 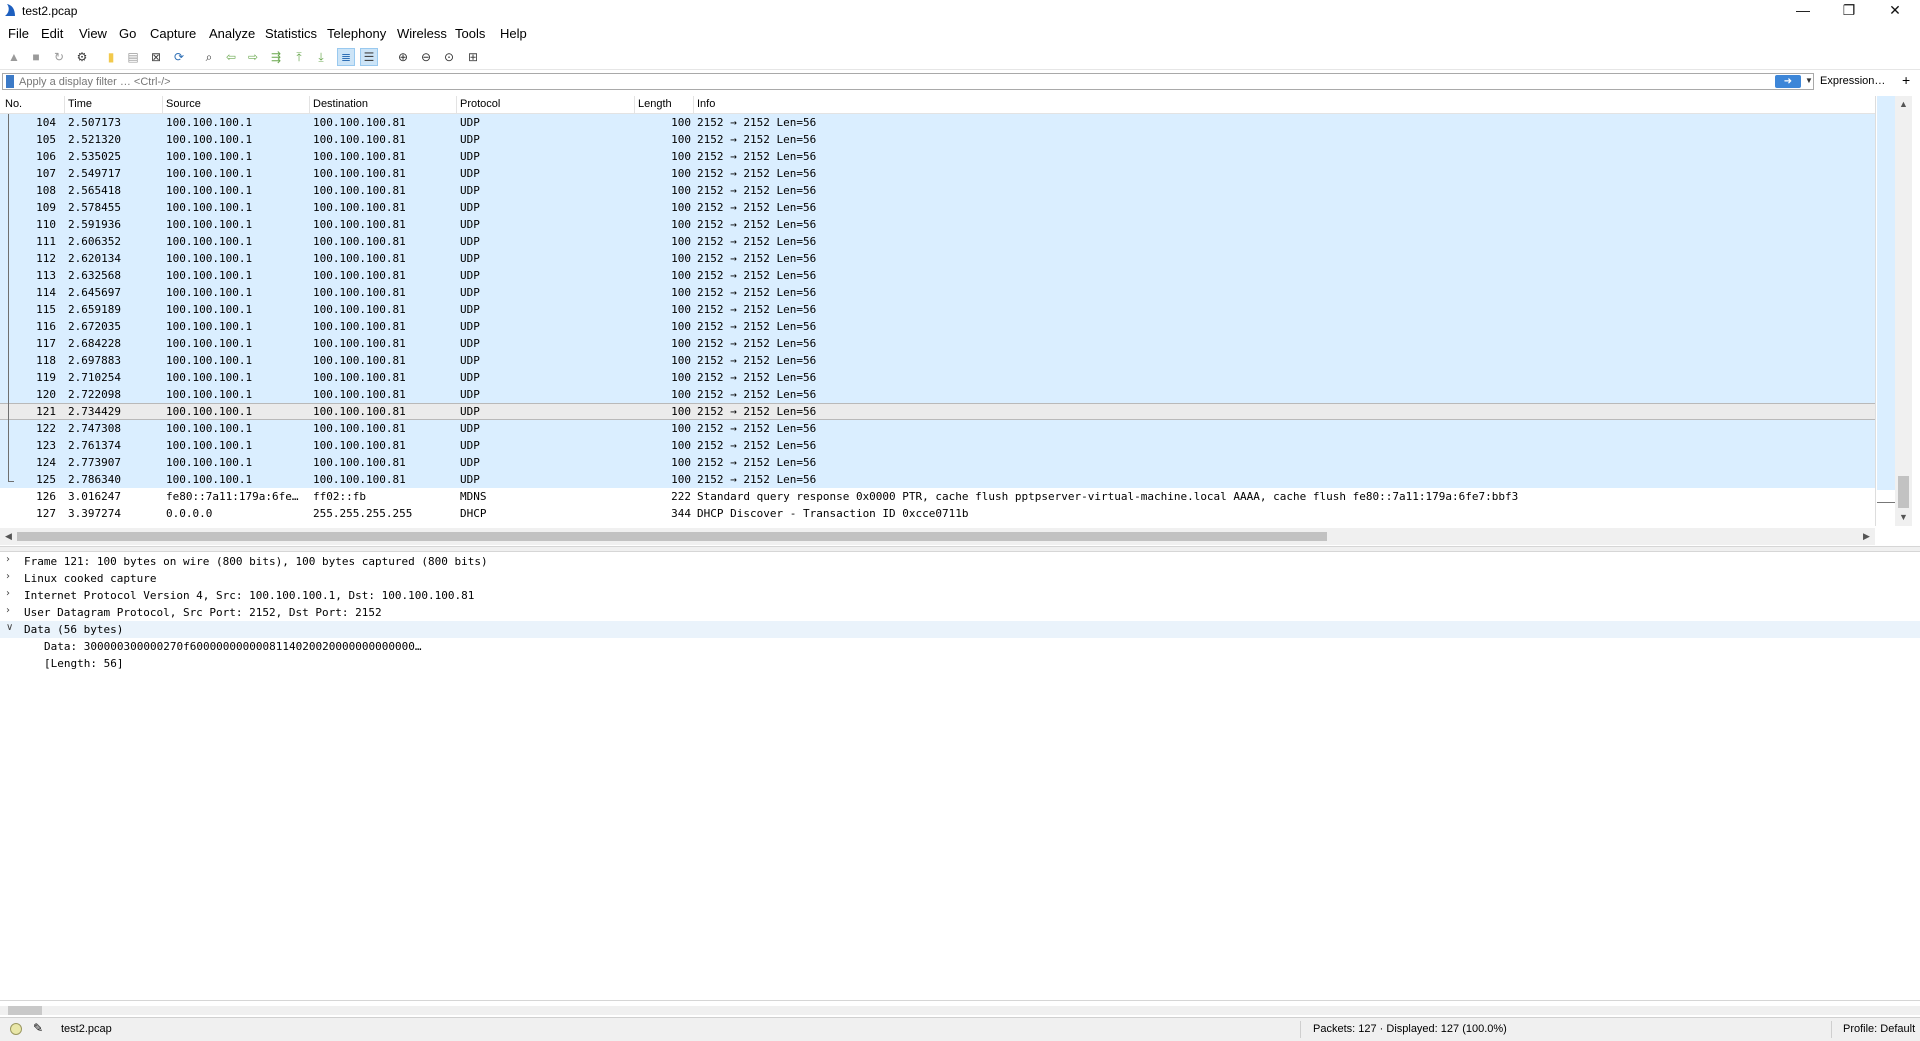 What do you see at coordinates (889, 81) in the screenshot?
I see `display-filter-input` at bounding box center [889, 81].